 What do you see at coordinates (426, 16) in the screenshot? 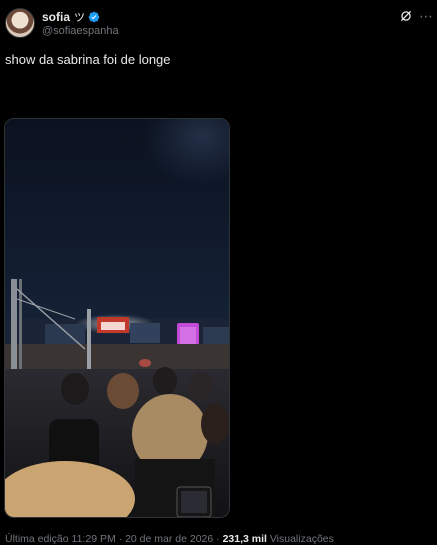
I see `more-icon: ⋯` at bounding box center [426, 16].